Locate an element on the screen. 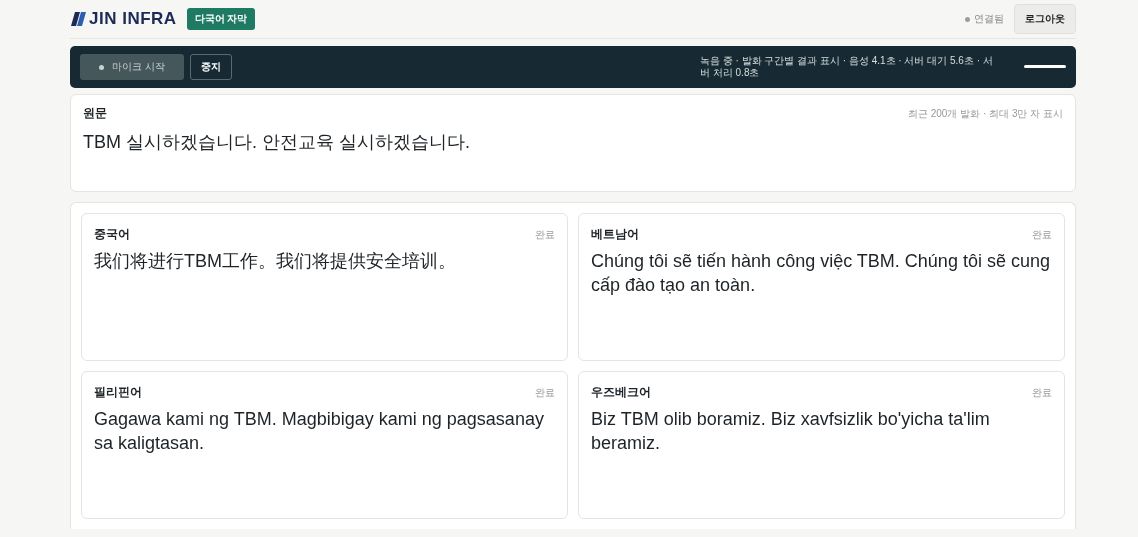 This screenshot has height=537, width=1138. logo-text: JIN INFRA is located at coordinates (133, 19).